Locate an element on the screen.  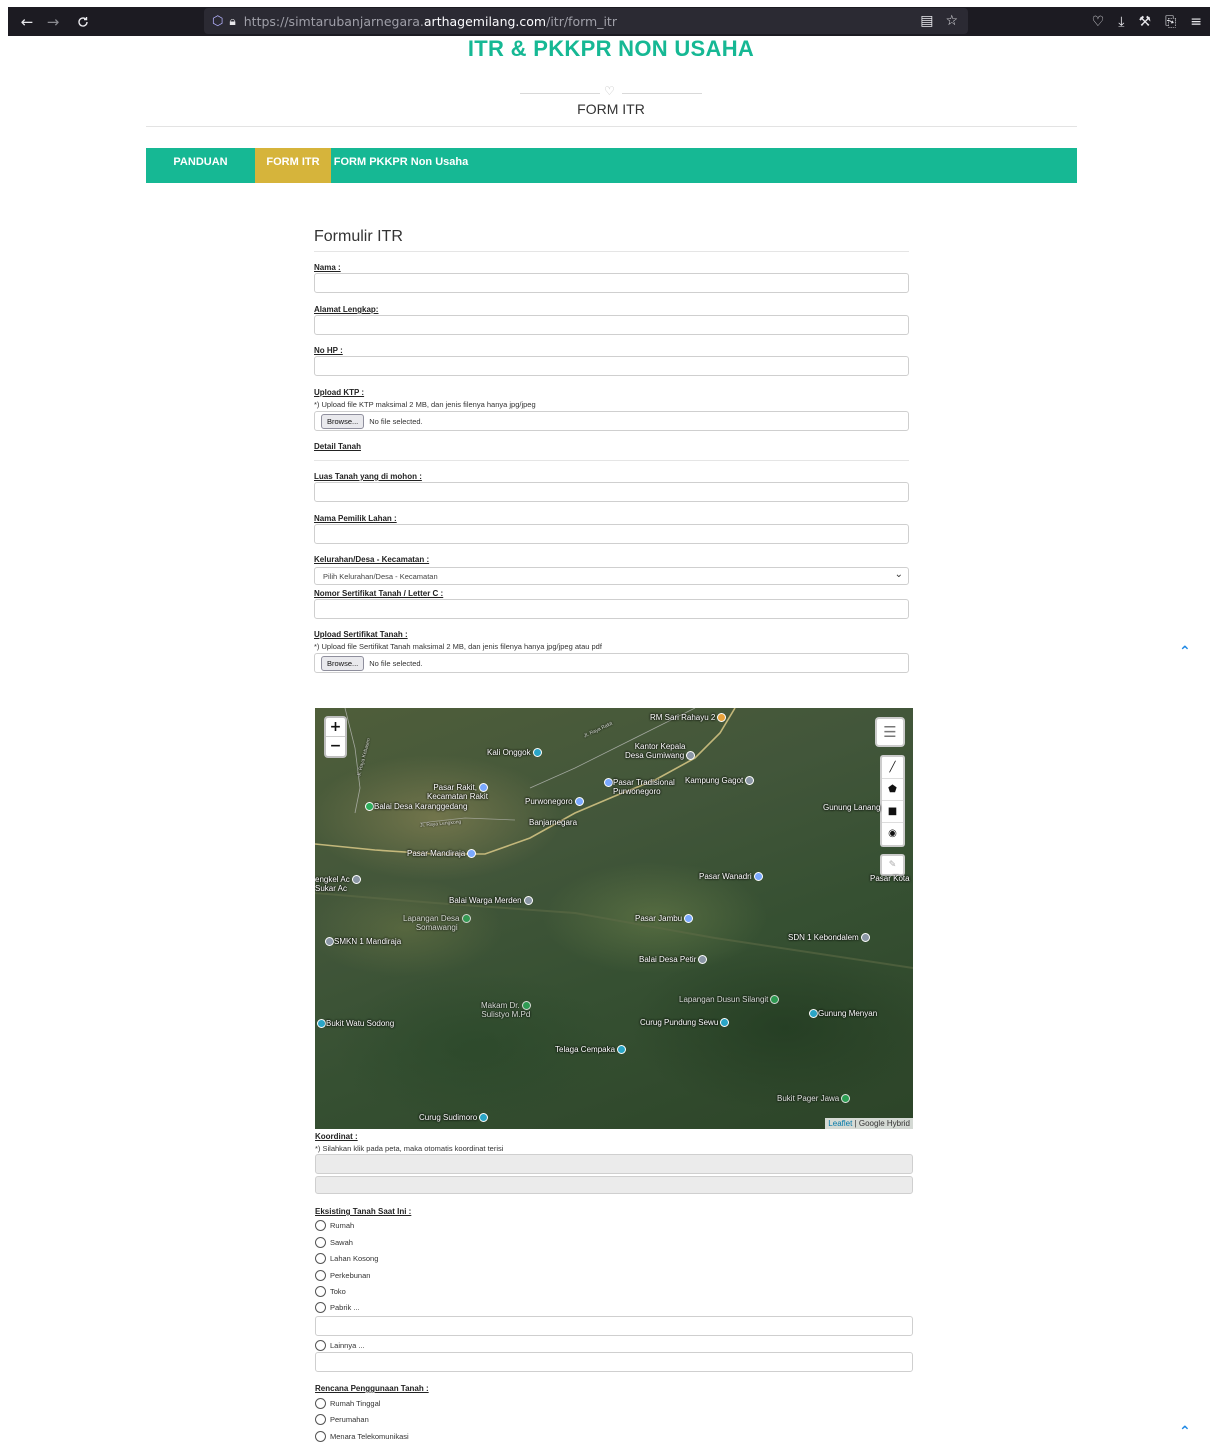
polyline-icon: ╱ is located at coordinates (892, 768).